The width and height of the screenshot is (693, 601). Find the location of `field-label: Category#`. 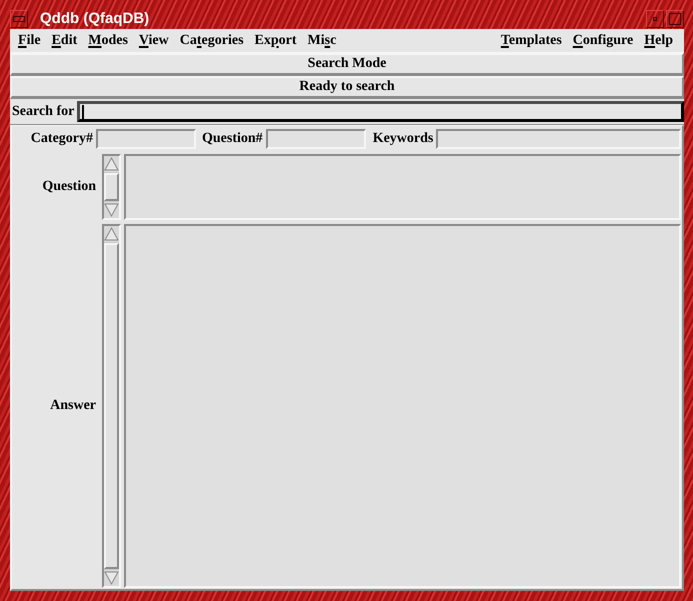

field-label: Category# is located at coordinates (62, 139).